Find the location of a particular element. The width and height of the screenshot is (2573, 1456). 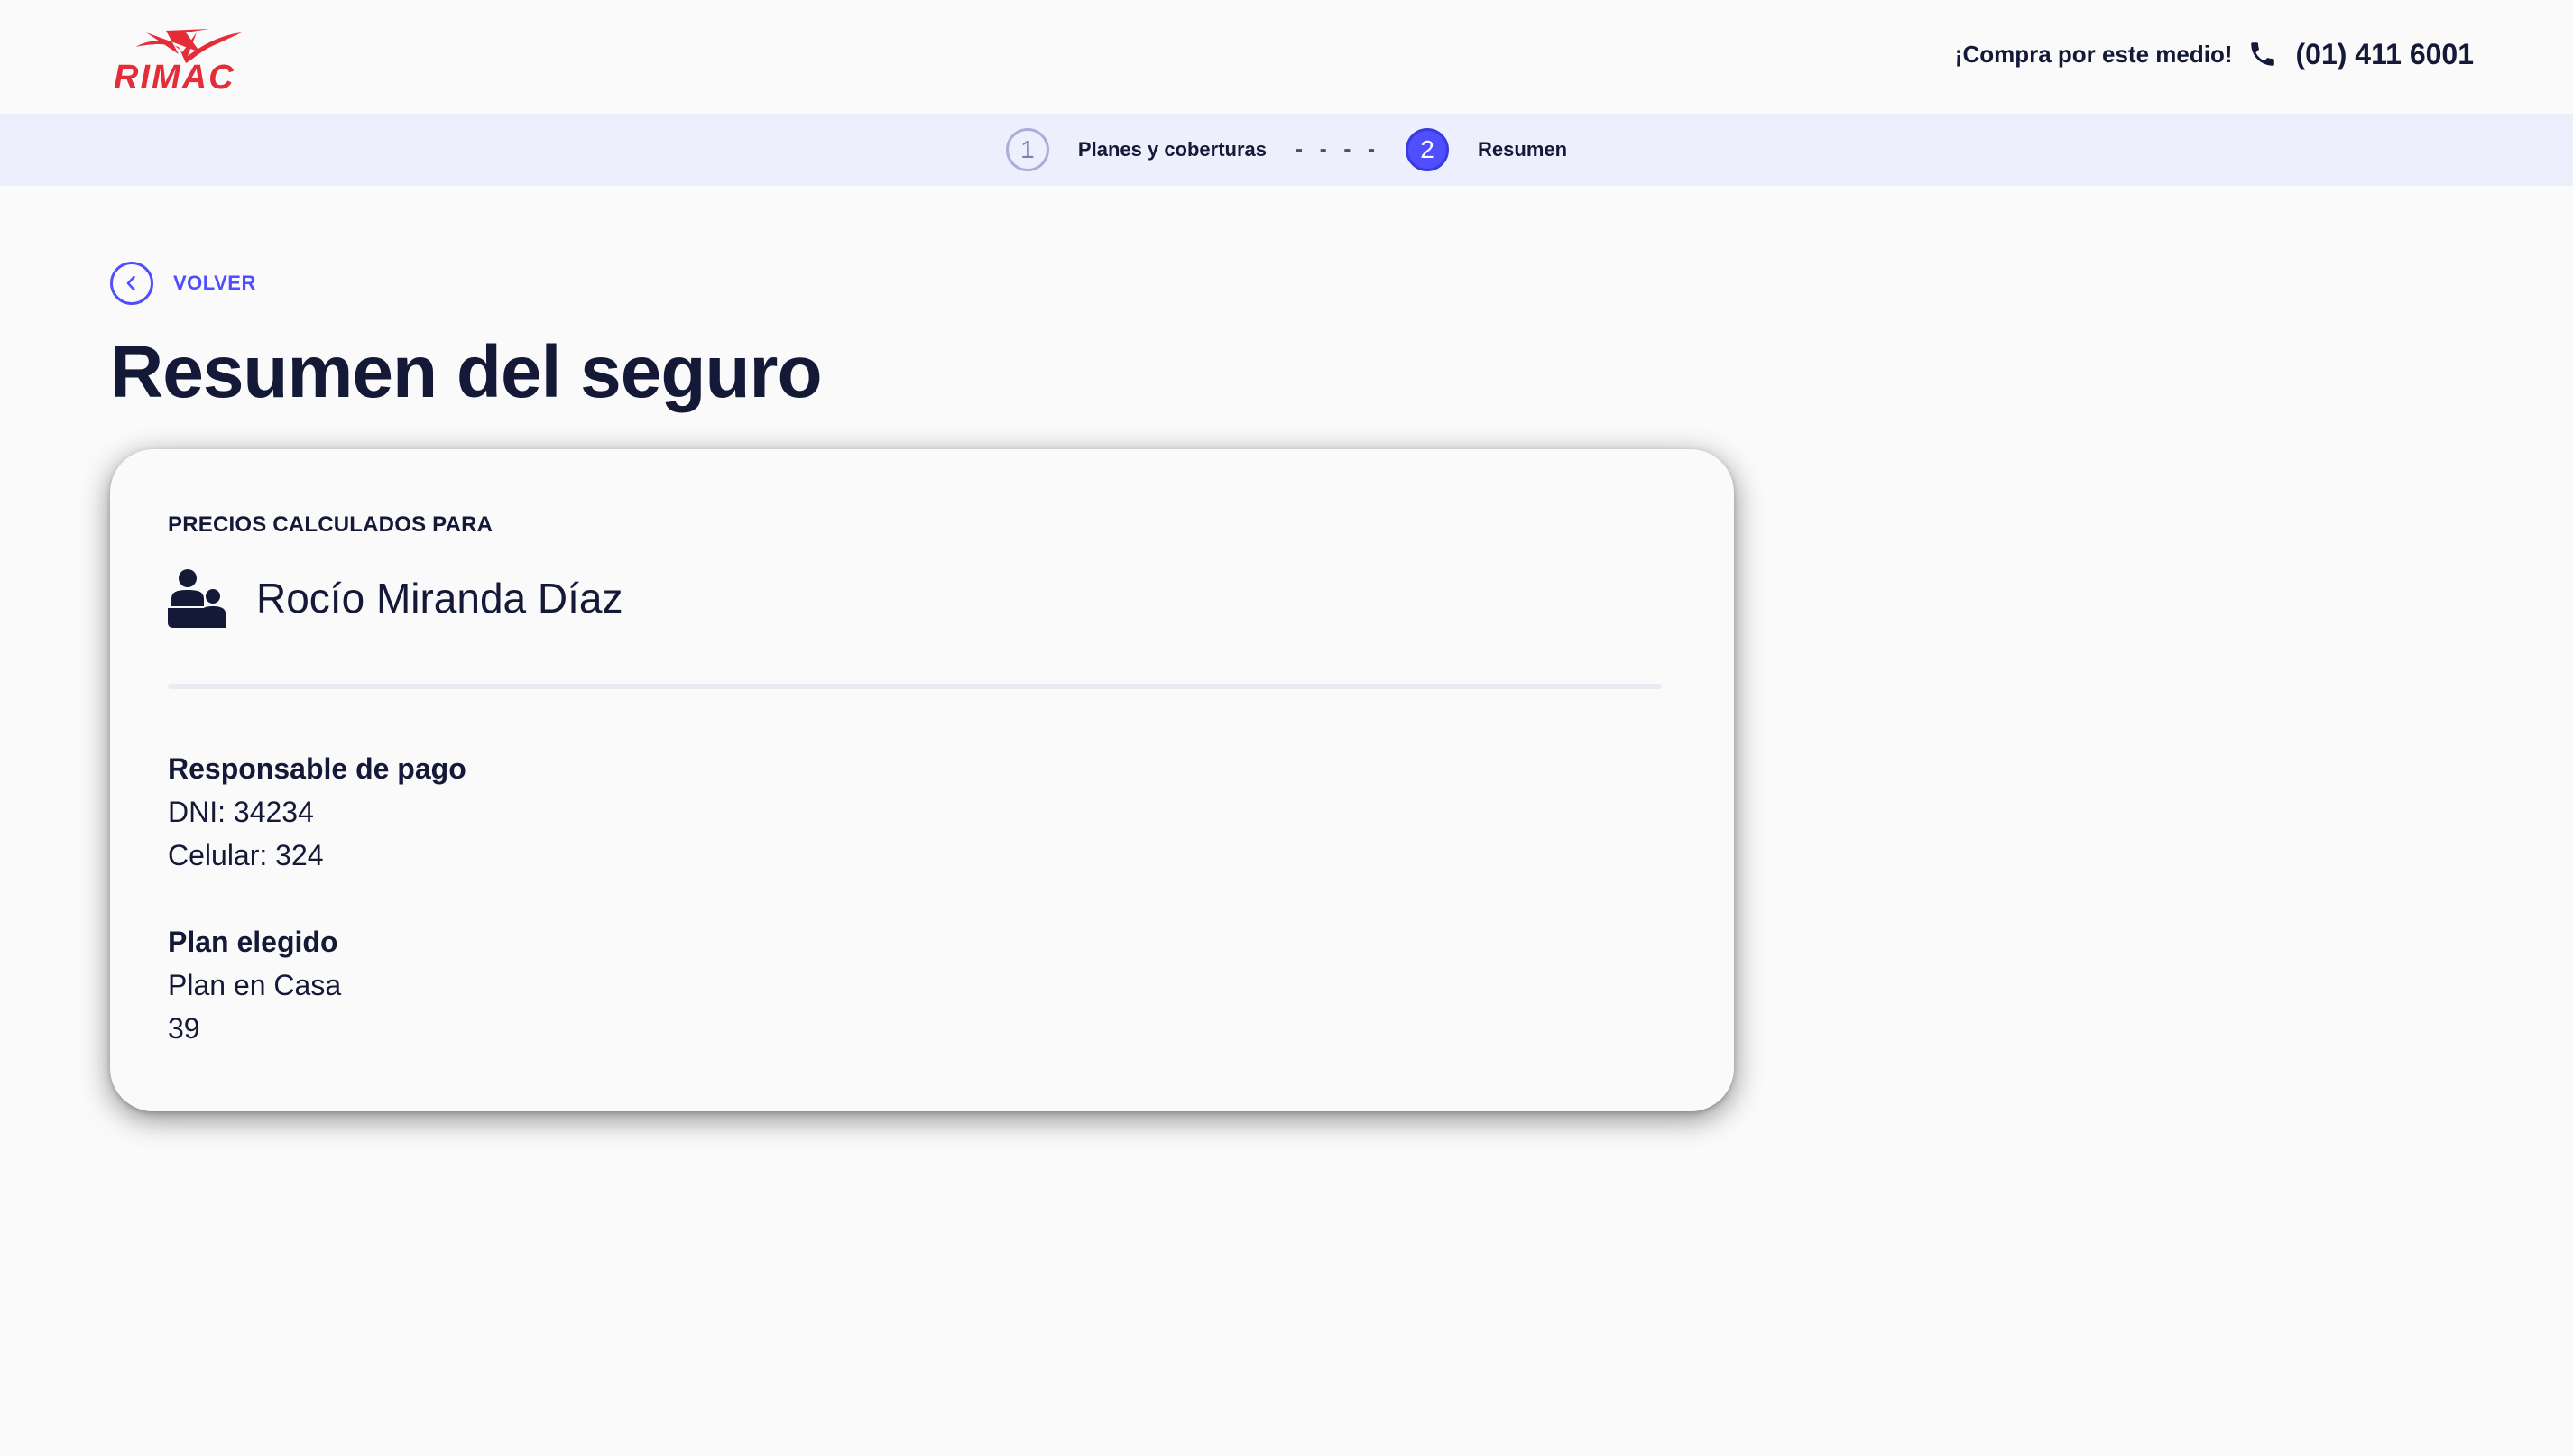

family-icon is located at coordinates (197, 599).